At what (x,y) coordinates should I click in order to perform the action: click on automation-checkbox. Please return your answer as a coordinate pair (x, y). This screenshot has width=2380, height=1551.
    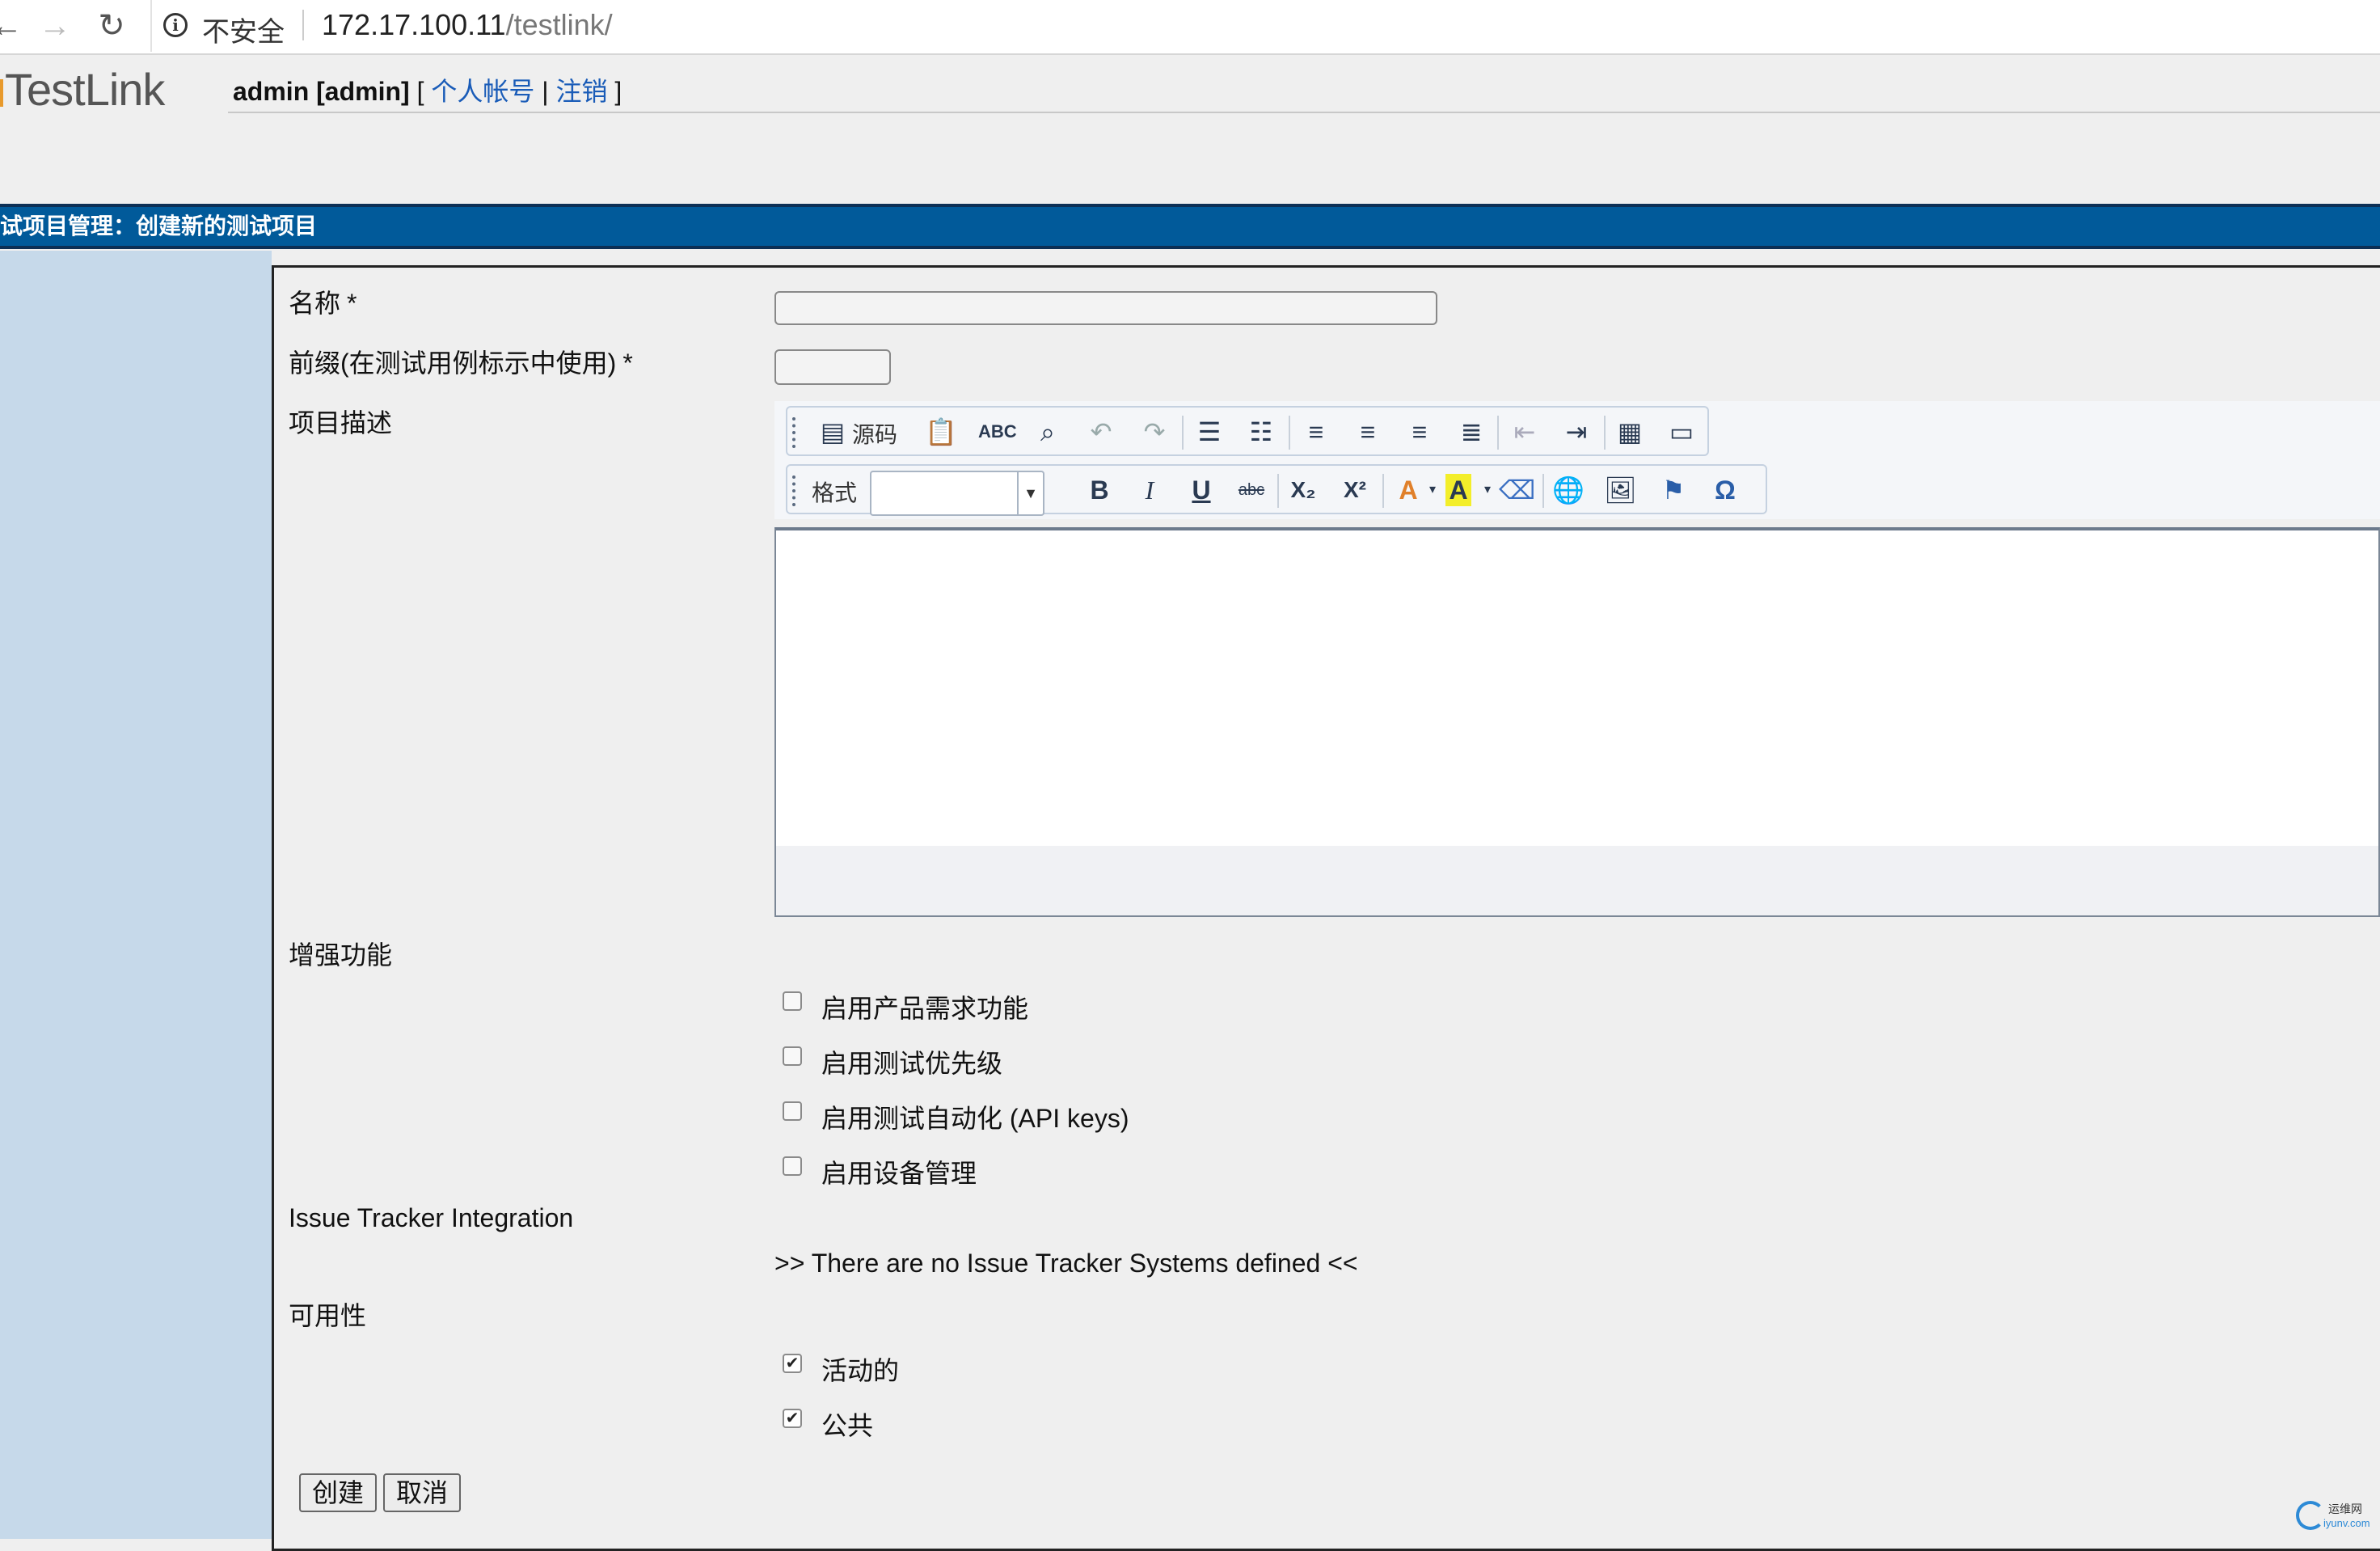
    Looking at the image, I should click on (792, 1111).